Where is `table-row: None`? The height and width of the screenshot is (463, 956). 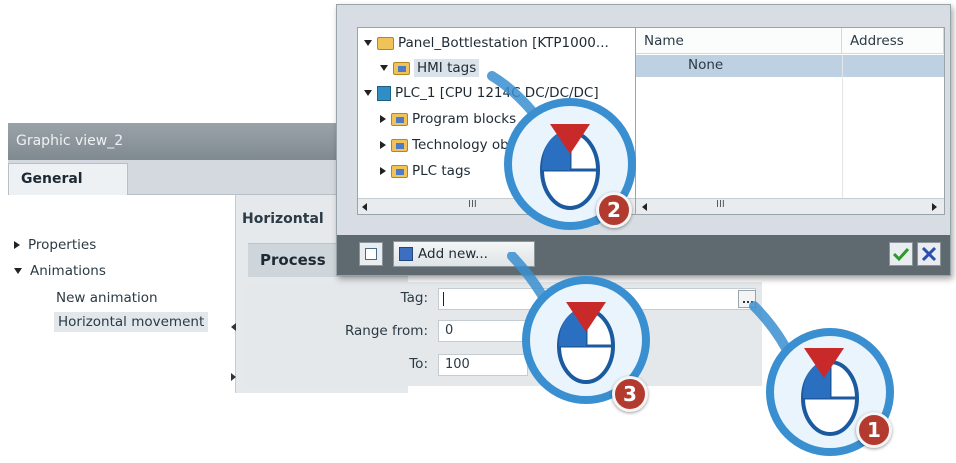
table-row: None is located at coordinates (790, 66).